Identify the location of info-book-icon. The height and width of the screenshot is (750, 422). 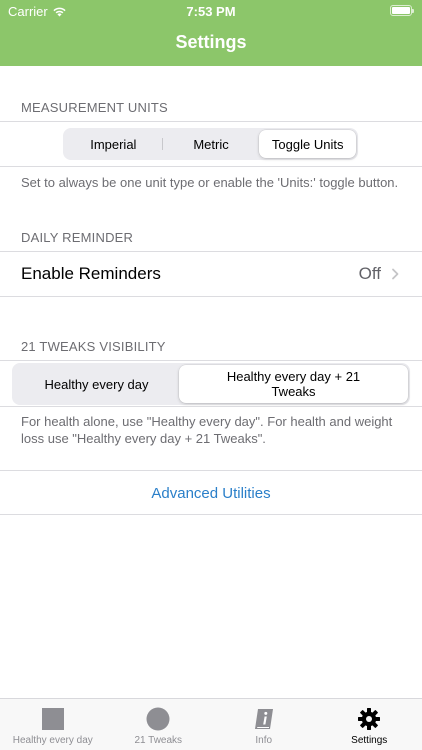
(263, 719).